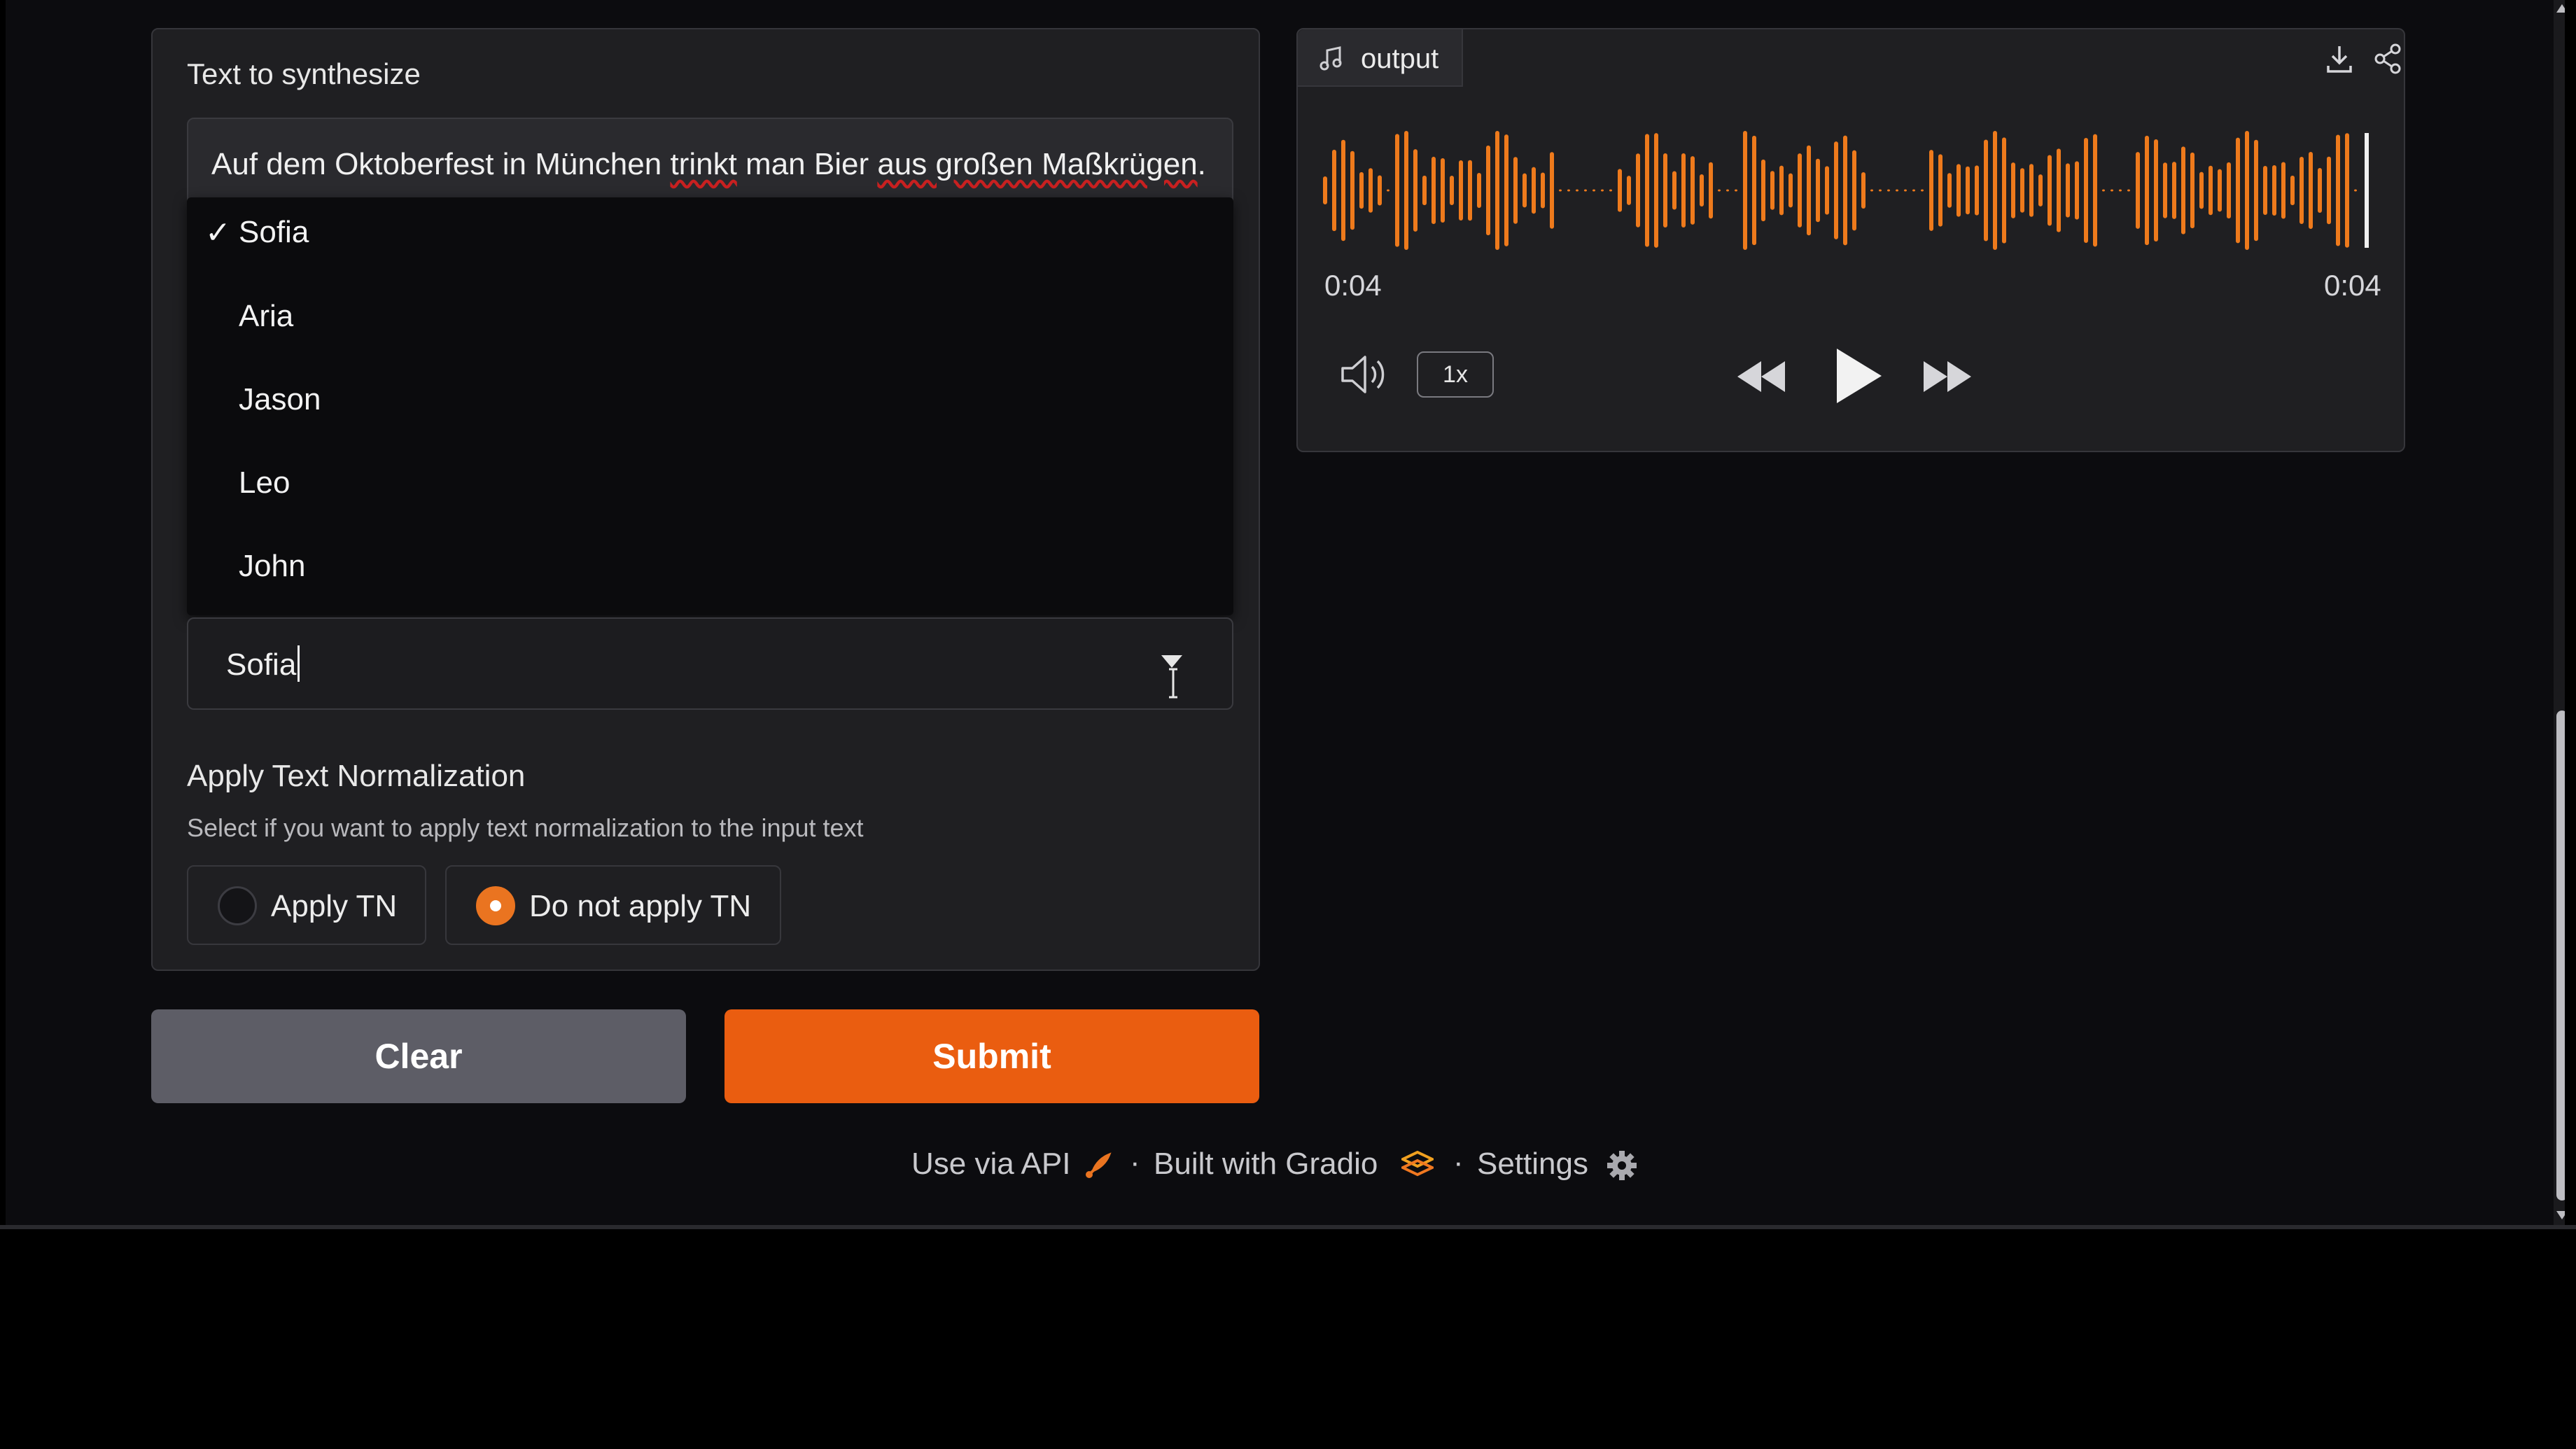  I want to click on voice-select-input: Sofia, so click(710, 663).